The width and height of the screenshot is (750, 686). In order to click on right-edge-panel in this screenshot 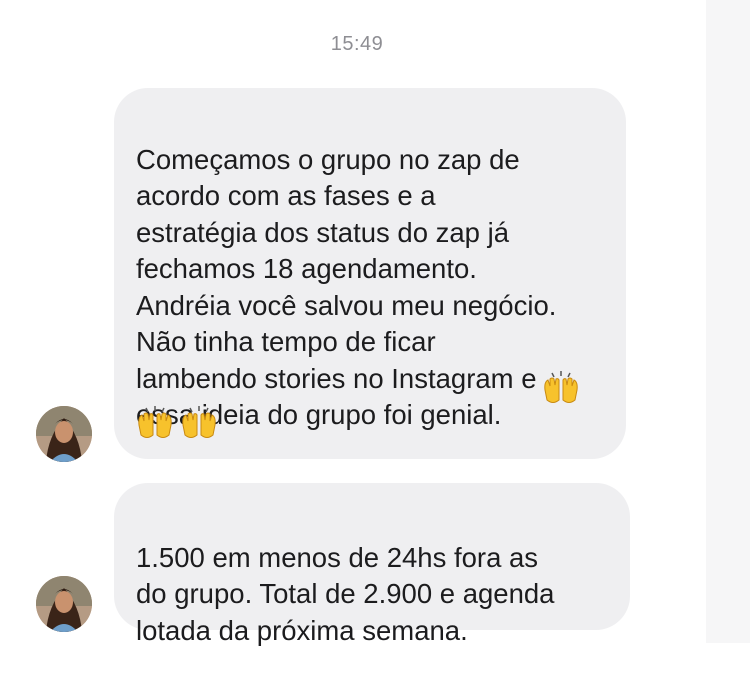, I will do `click(728, 321)`.